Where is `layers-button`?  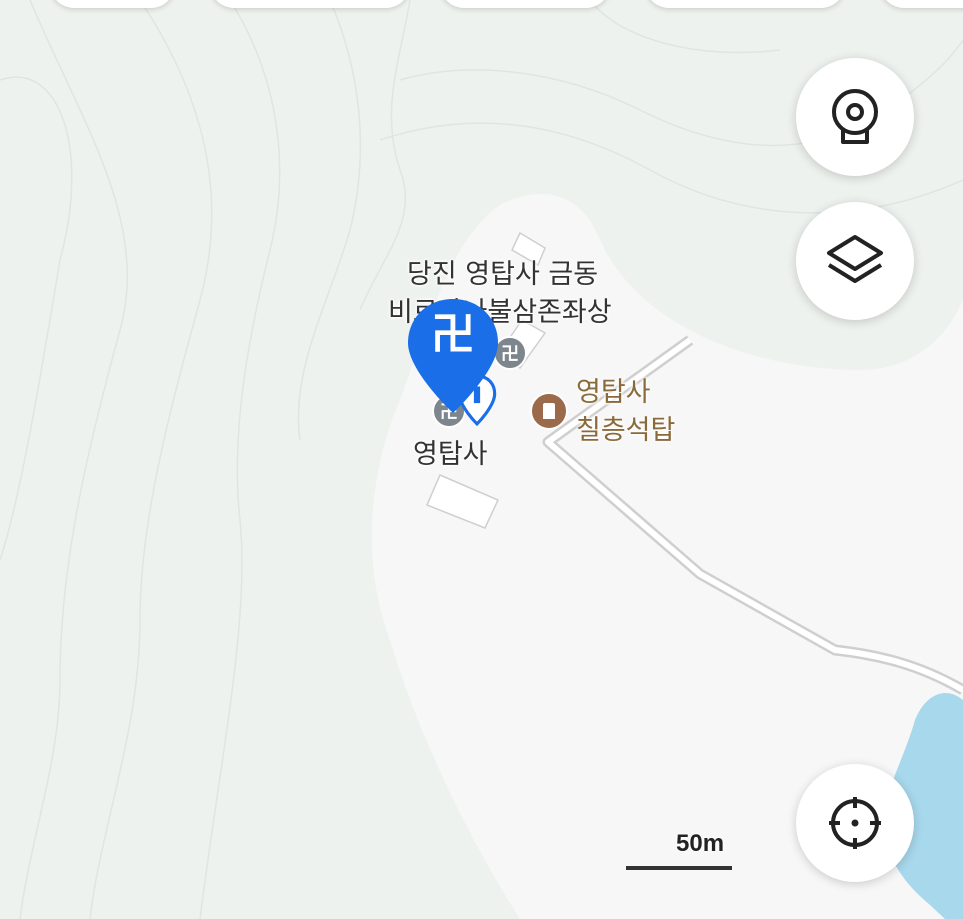
layers-button is located at coordinates (855, 261).